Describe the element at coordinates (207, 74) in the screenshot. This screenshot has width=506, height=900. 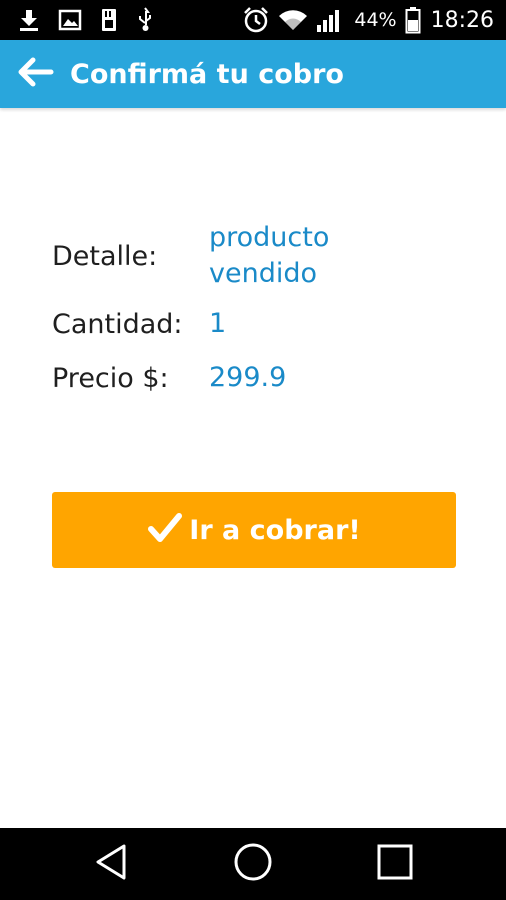
I see `page-title: Confirmá tu cobro` at that location.